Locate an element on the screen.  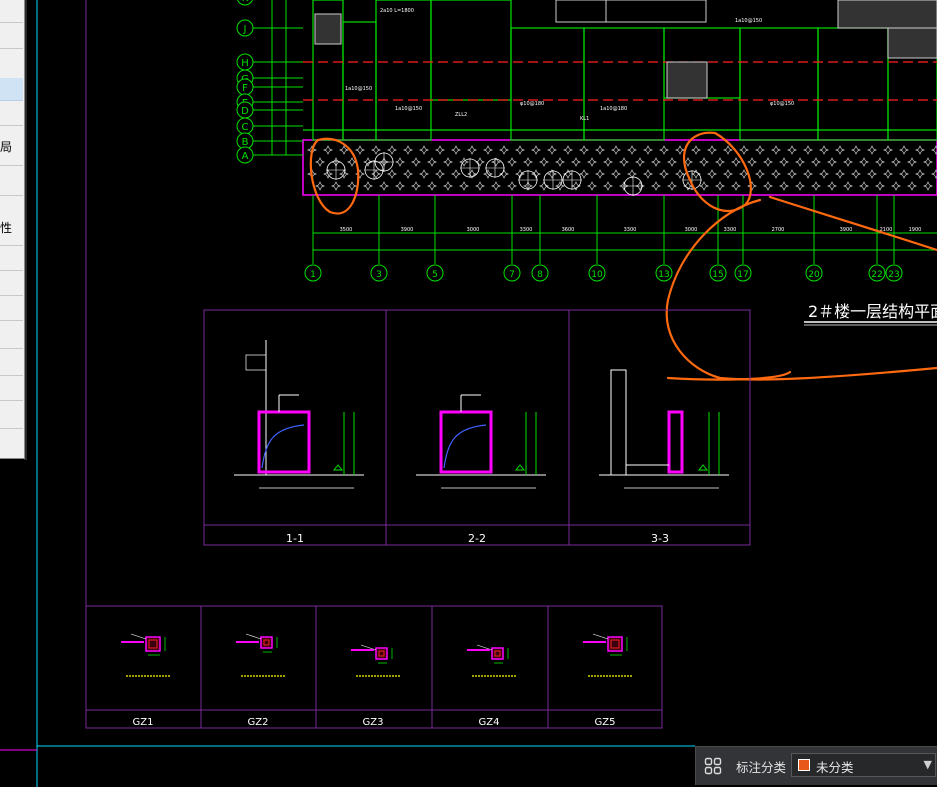
annotation-category-label: 标注分类 is located at coordinates (761, 767).